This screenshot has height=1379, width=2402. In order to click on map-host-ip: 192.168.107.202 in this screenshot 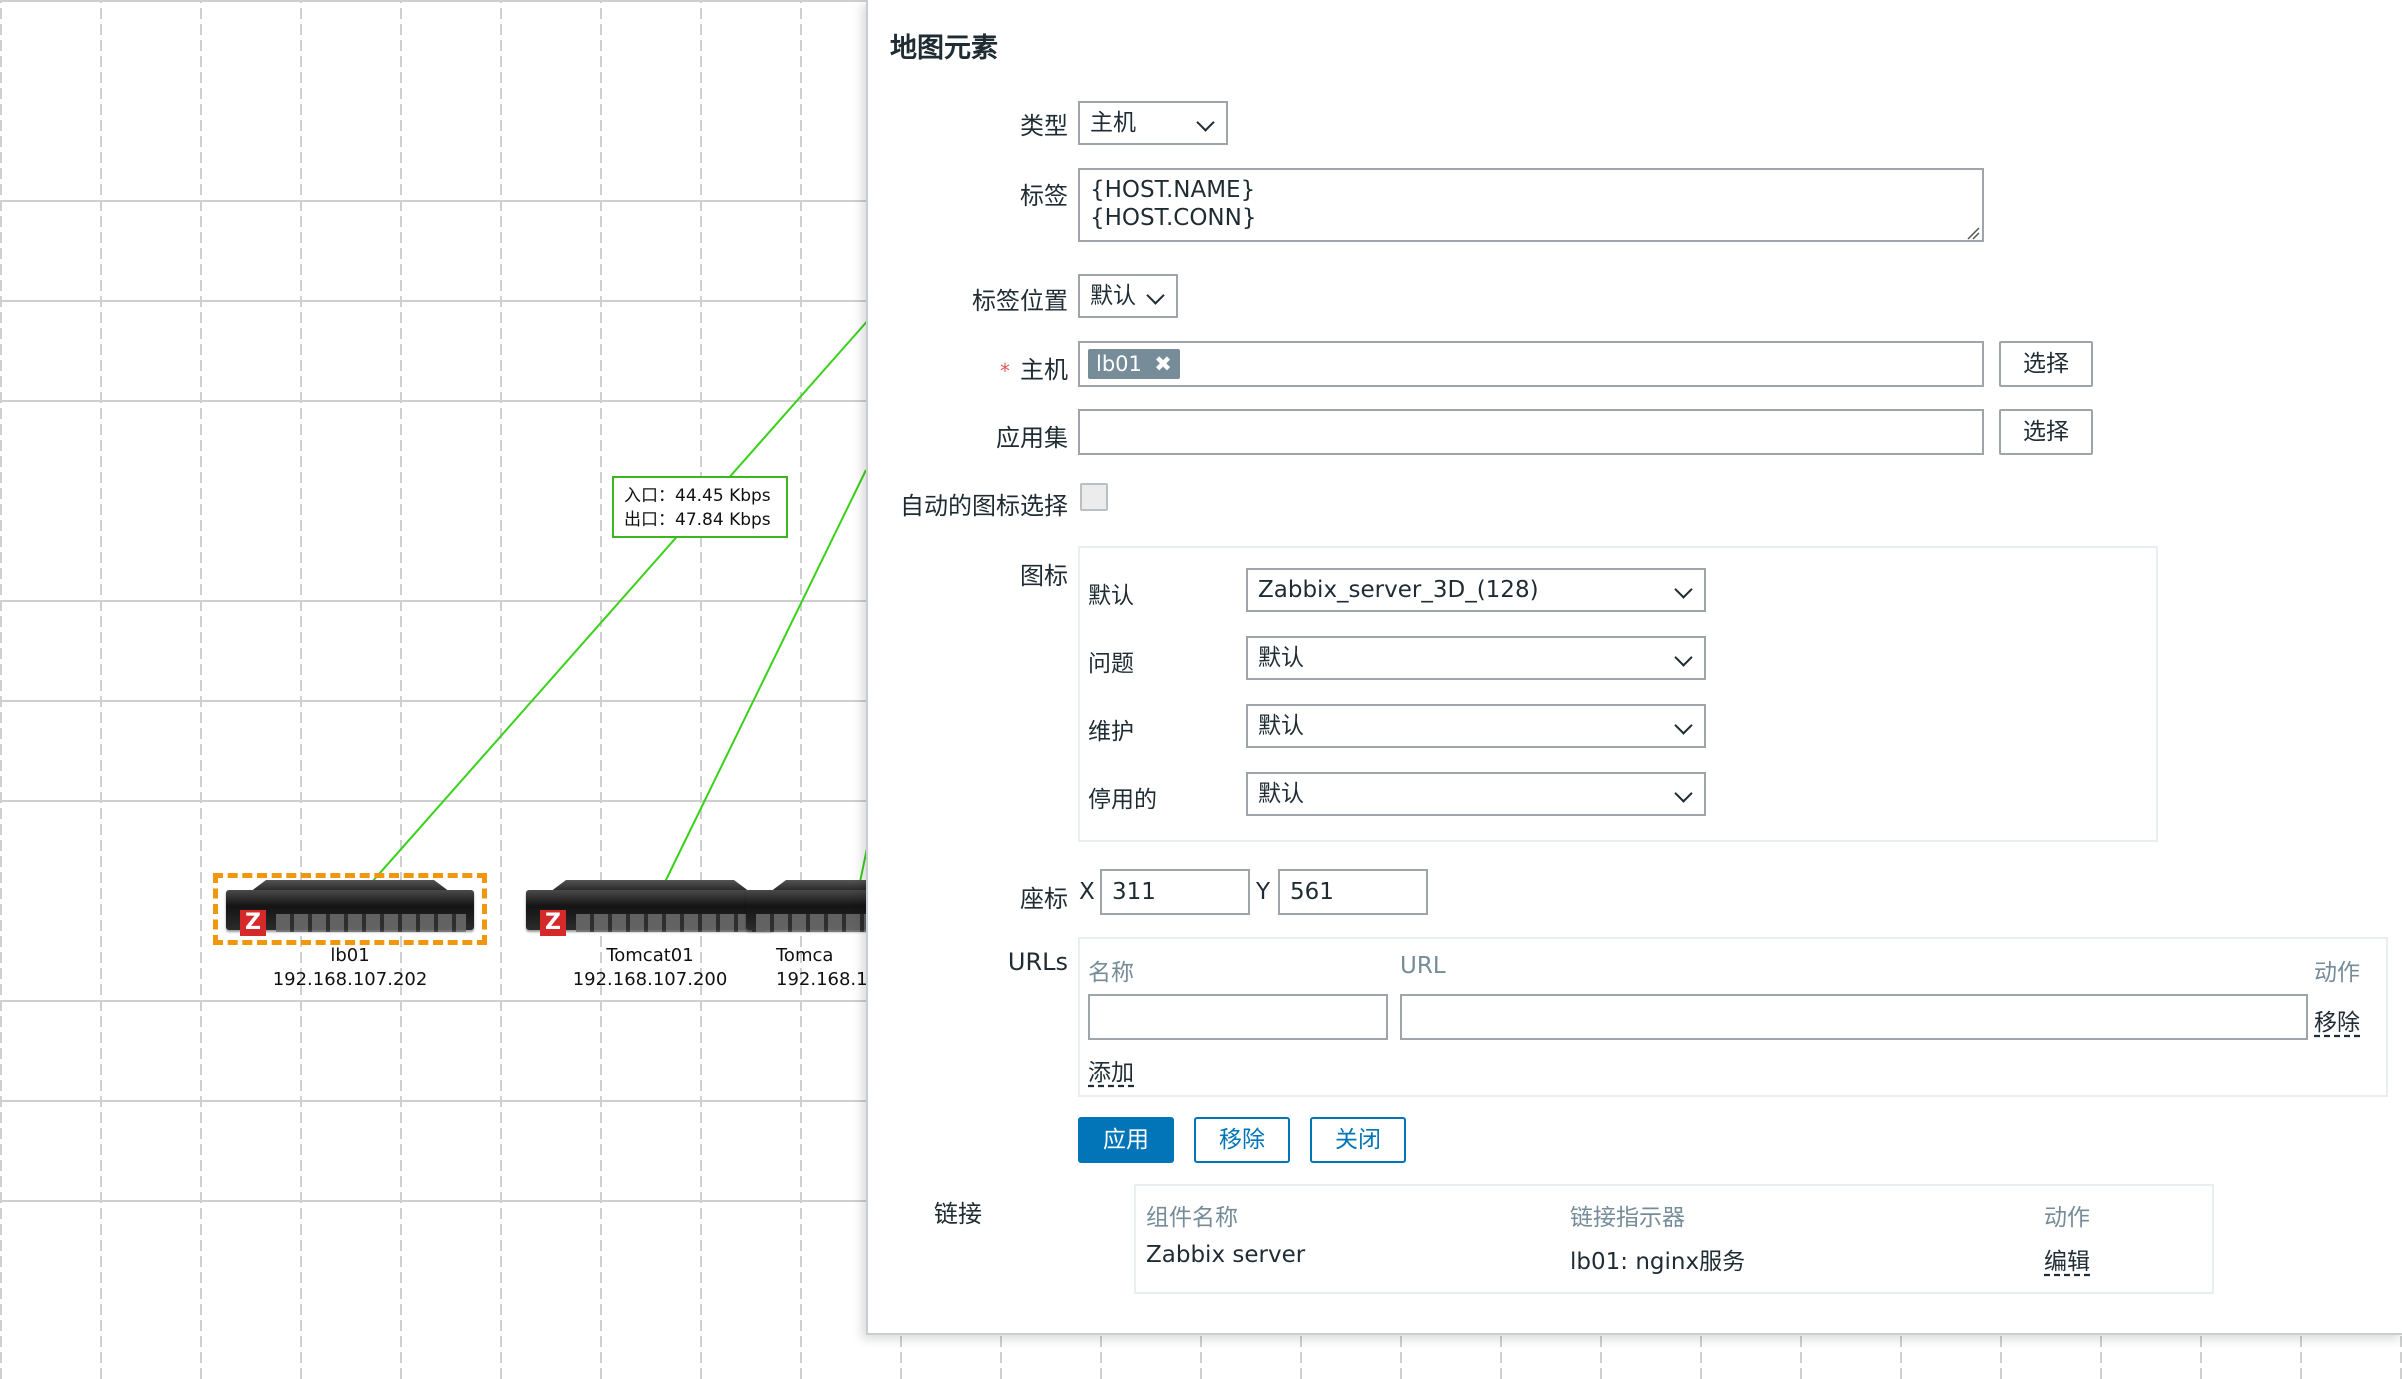, I will do `click(350, 979)`.